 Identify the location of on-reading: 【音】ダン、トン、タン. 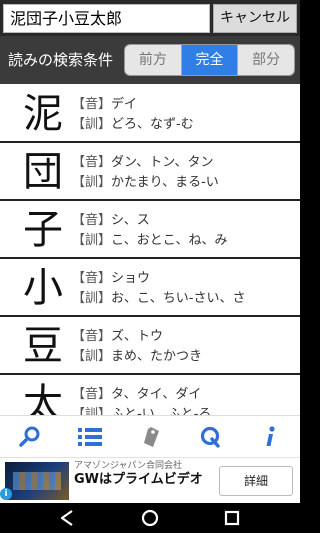
(142, 163).